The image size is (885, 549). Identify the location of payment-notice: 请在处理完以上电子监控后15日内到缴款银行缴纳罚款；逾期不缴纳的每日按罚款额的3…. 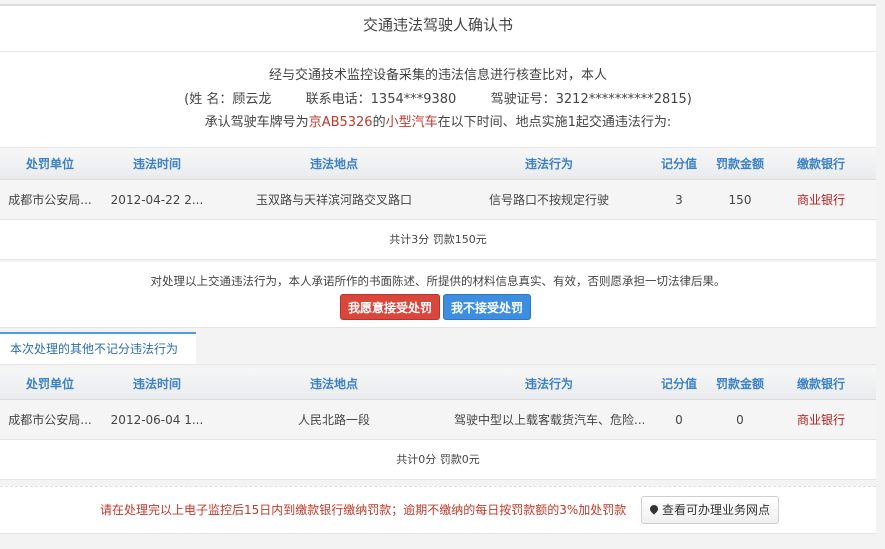
(363, 510).